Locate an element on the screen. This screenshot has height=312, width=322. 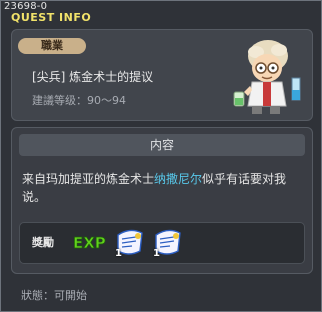
exp-icon: EXP is located at coordinates (91, 242).